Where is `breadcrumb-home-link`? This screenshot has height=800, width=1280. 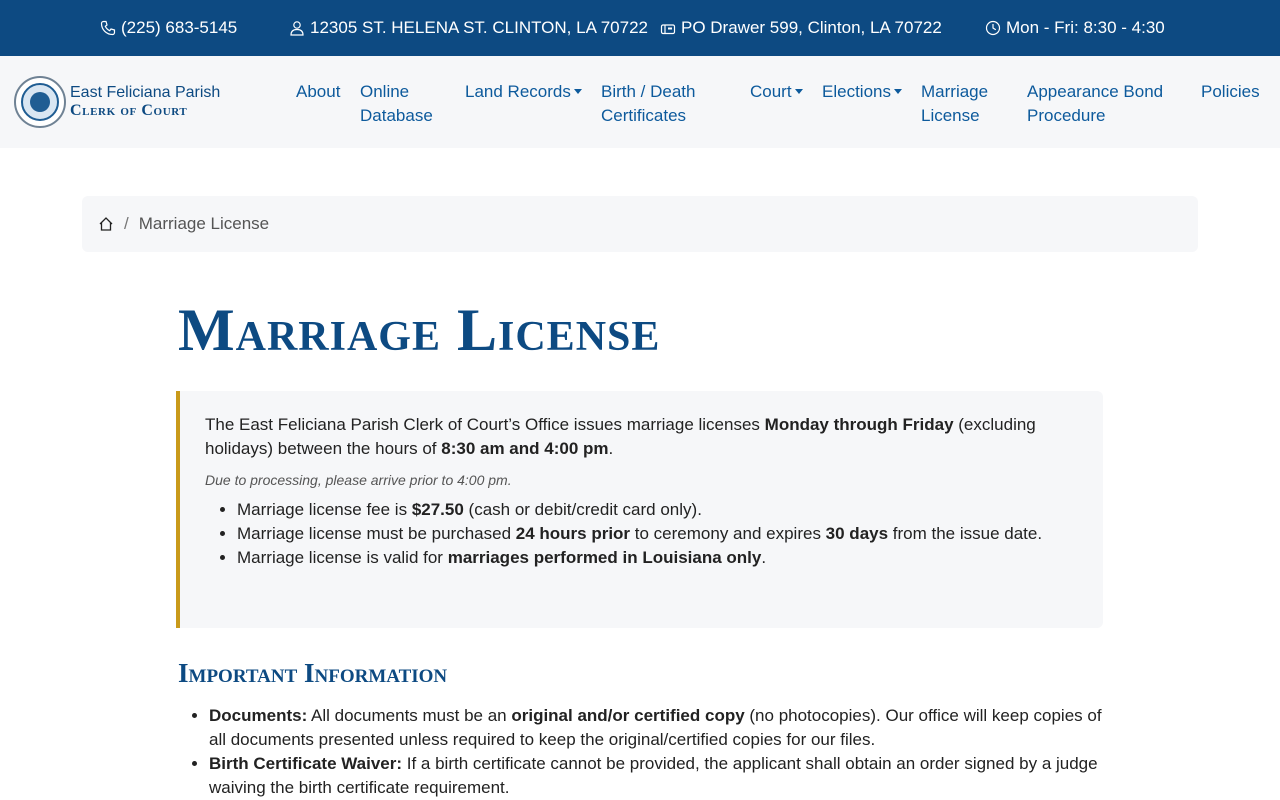 breadcrumb-home-link is located at coordinates (106, 224).